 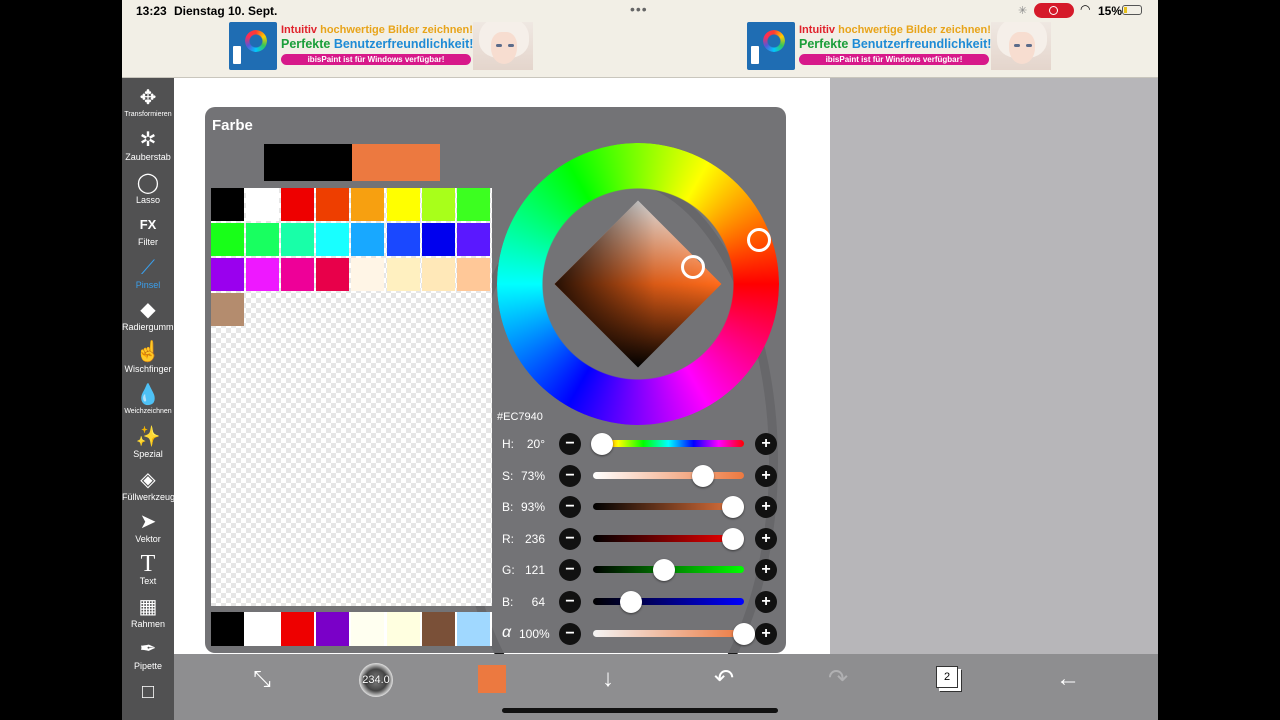 I want to click on brush-size-indicator: 234.0, so click(x=376, y=680).